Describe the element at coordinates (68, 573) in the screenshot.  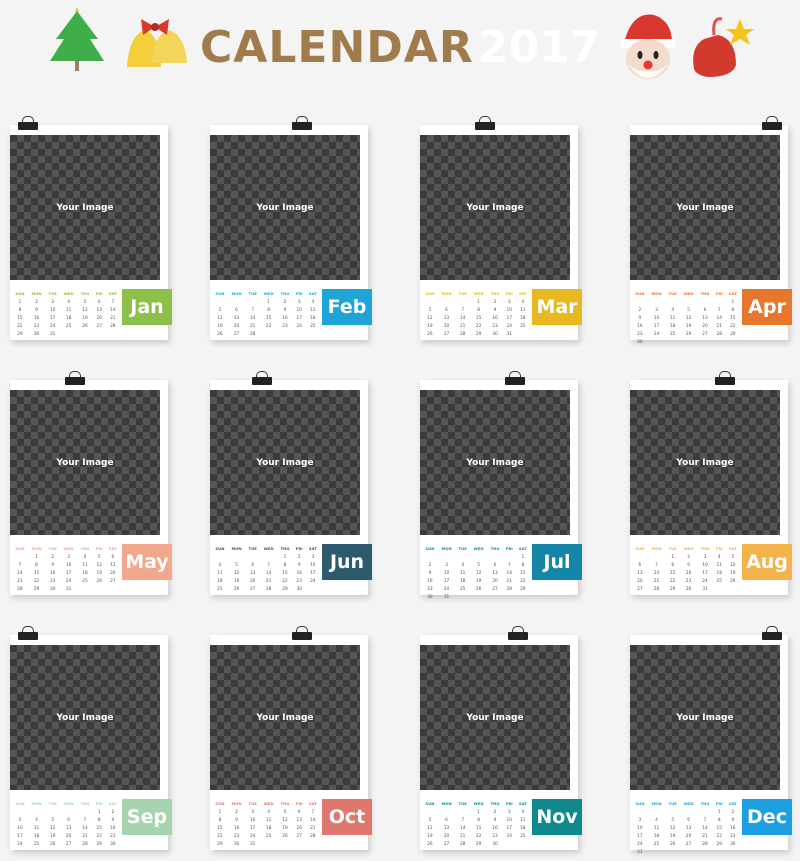
I see `day-cell: 17` at that location.